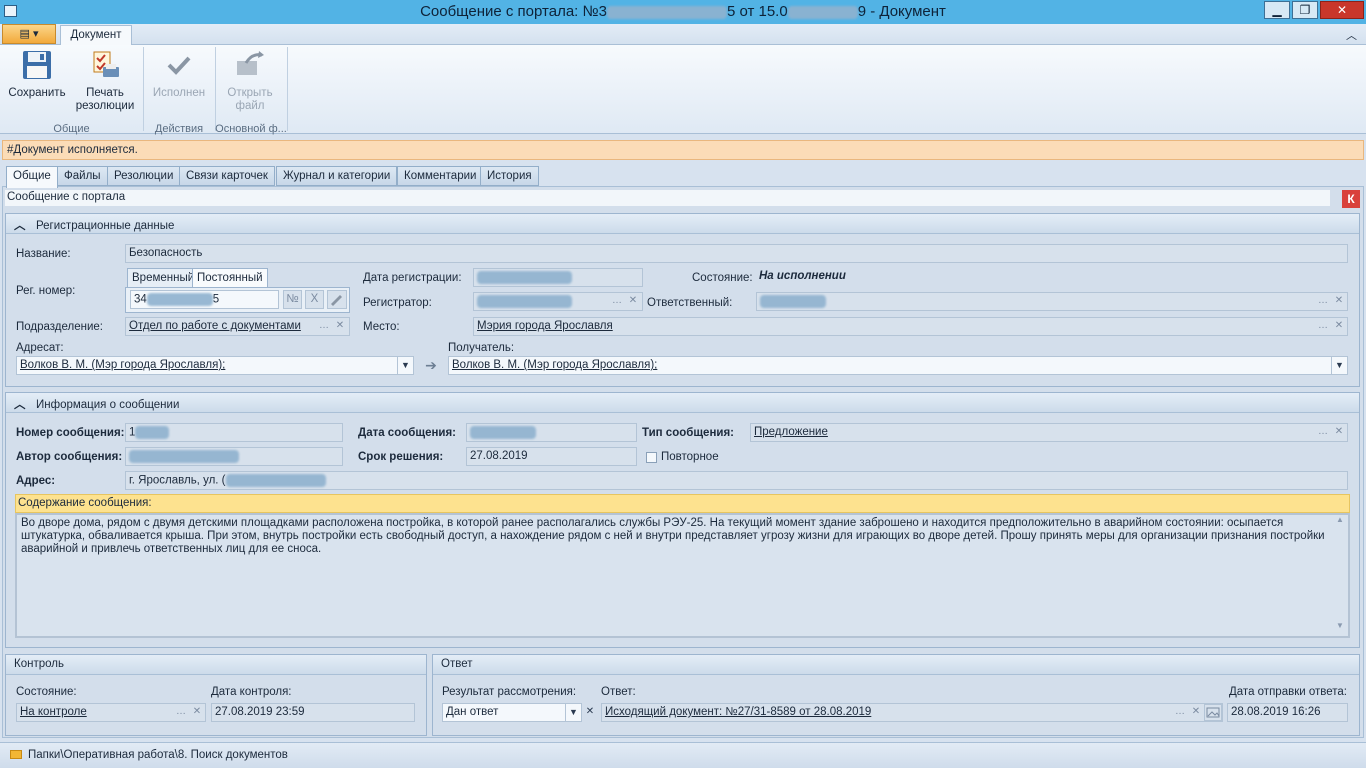 This screenshot has width=1366, height=768. I want to click on reg-number-generate-button: №, so click(292, 299).